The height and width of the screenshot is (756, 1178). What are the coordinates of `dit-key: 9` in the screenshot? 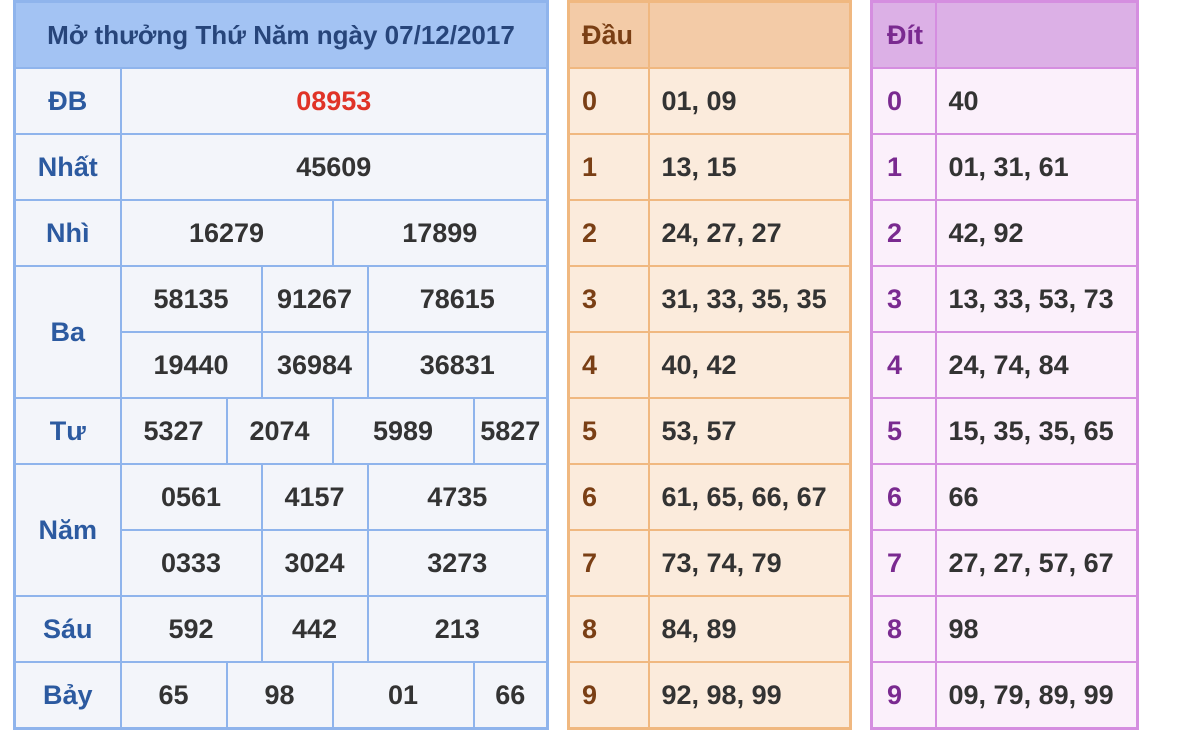 It's located at (903, 695).